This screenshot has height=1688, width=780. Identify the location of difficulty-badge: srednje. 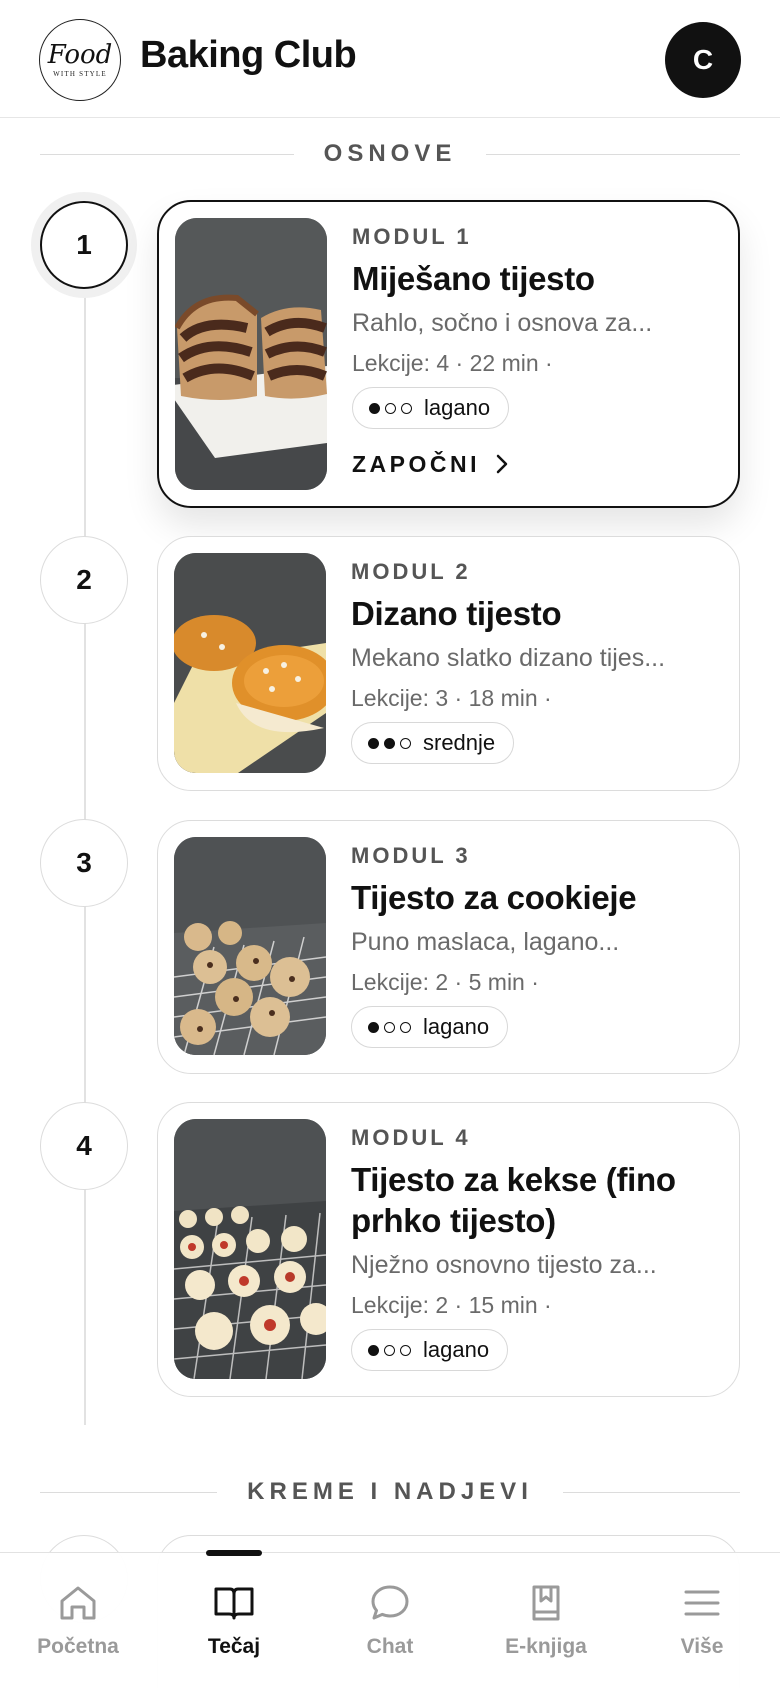
(433, 743).